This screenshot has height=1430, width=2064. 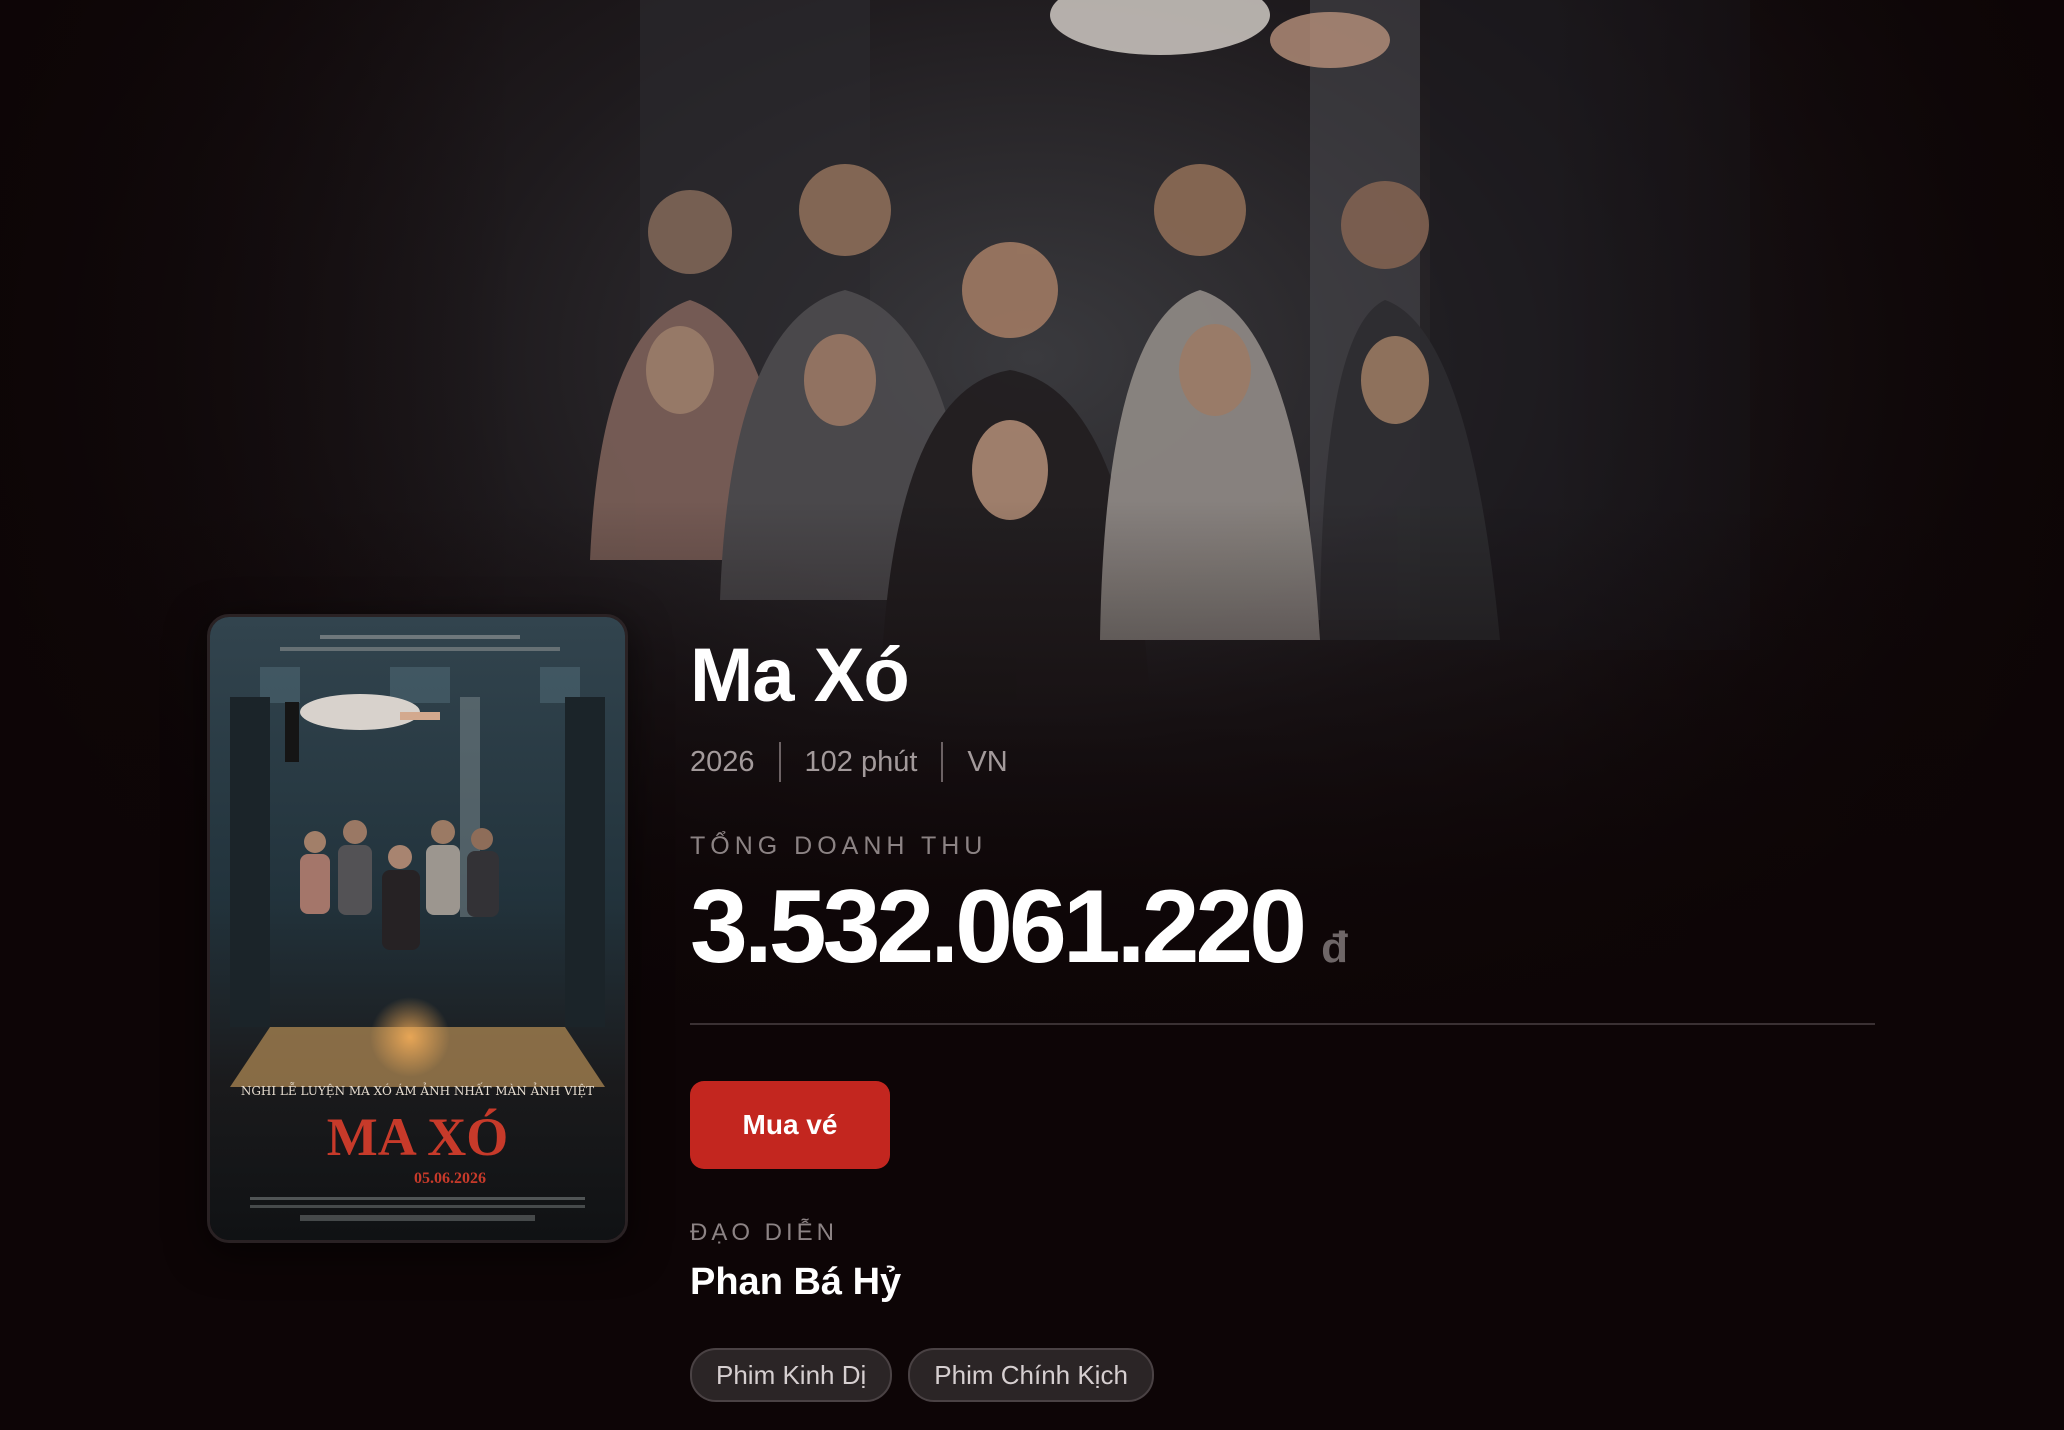 What do you see at coordinates (790, 1125) in the screenshot?
I see `buy-ticket-button: Mua vé` at bounding box center [790, 1125].